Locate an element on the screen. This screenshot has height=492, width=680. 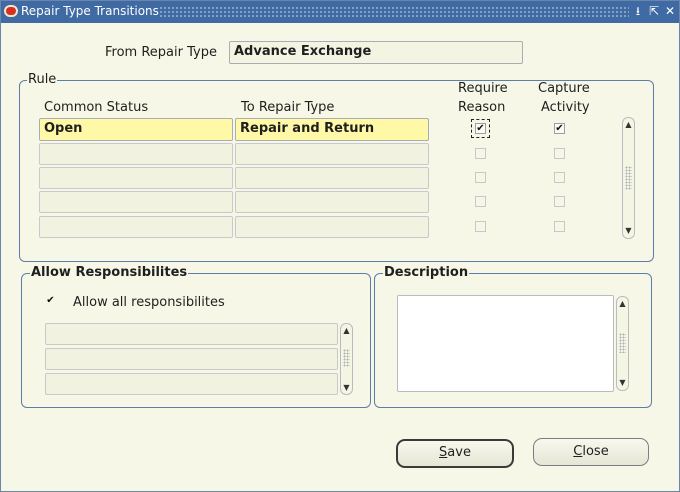
allow-responsibilities-title: Allow Responsibilites is located at coordinates (109, 272).